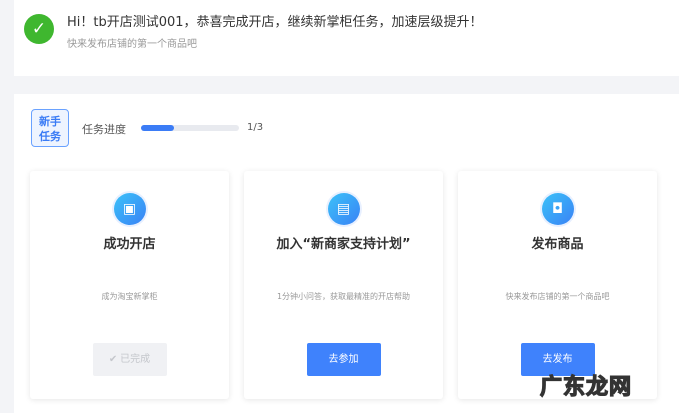 This screenshot has width=679, height=413. I want to click on card-desc: 1分钟小问答，获取最精准的开店帮助, so click(343, 296).